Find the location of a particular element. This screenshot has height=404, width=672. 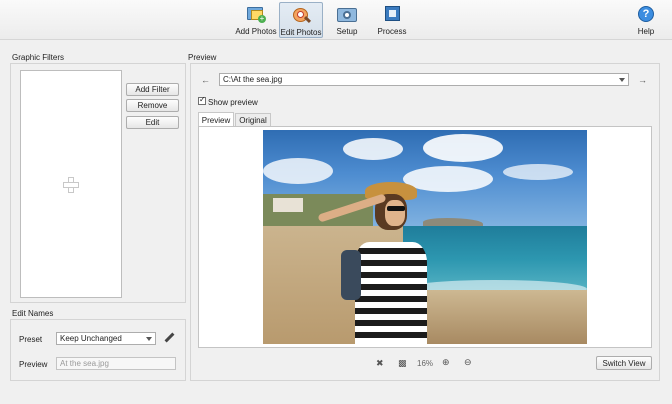

preset-select: Keep Unchanged is located at coordinates (106, 338).